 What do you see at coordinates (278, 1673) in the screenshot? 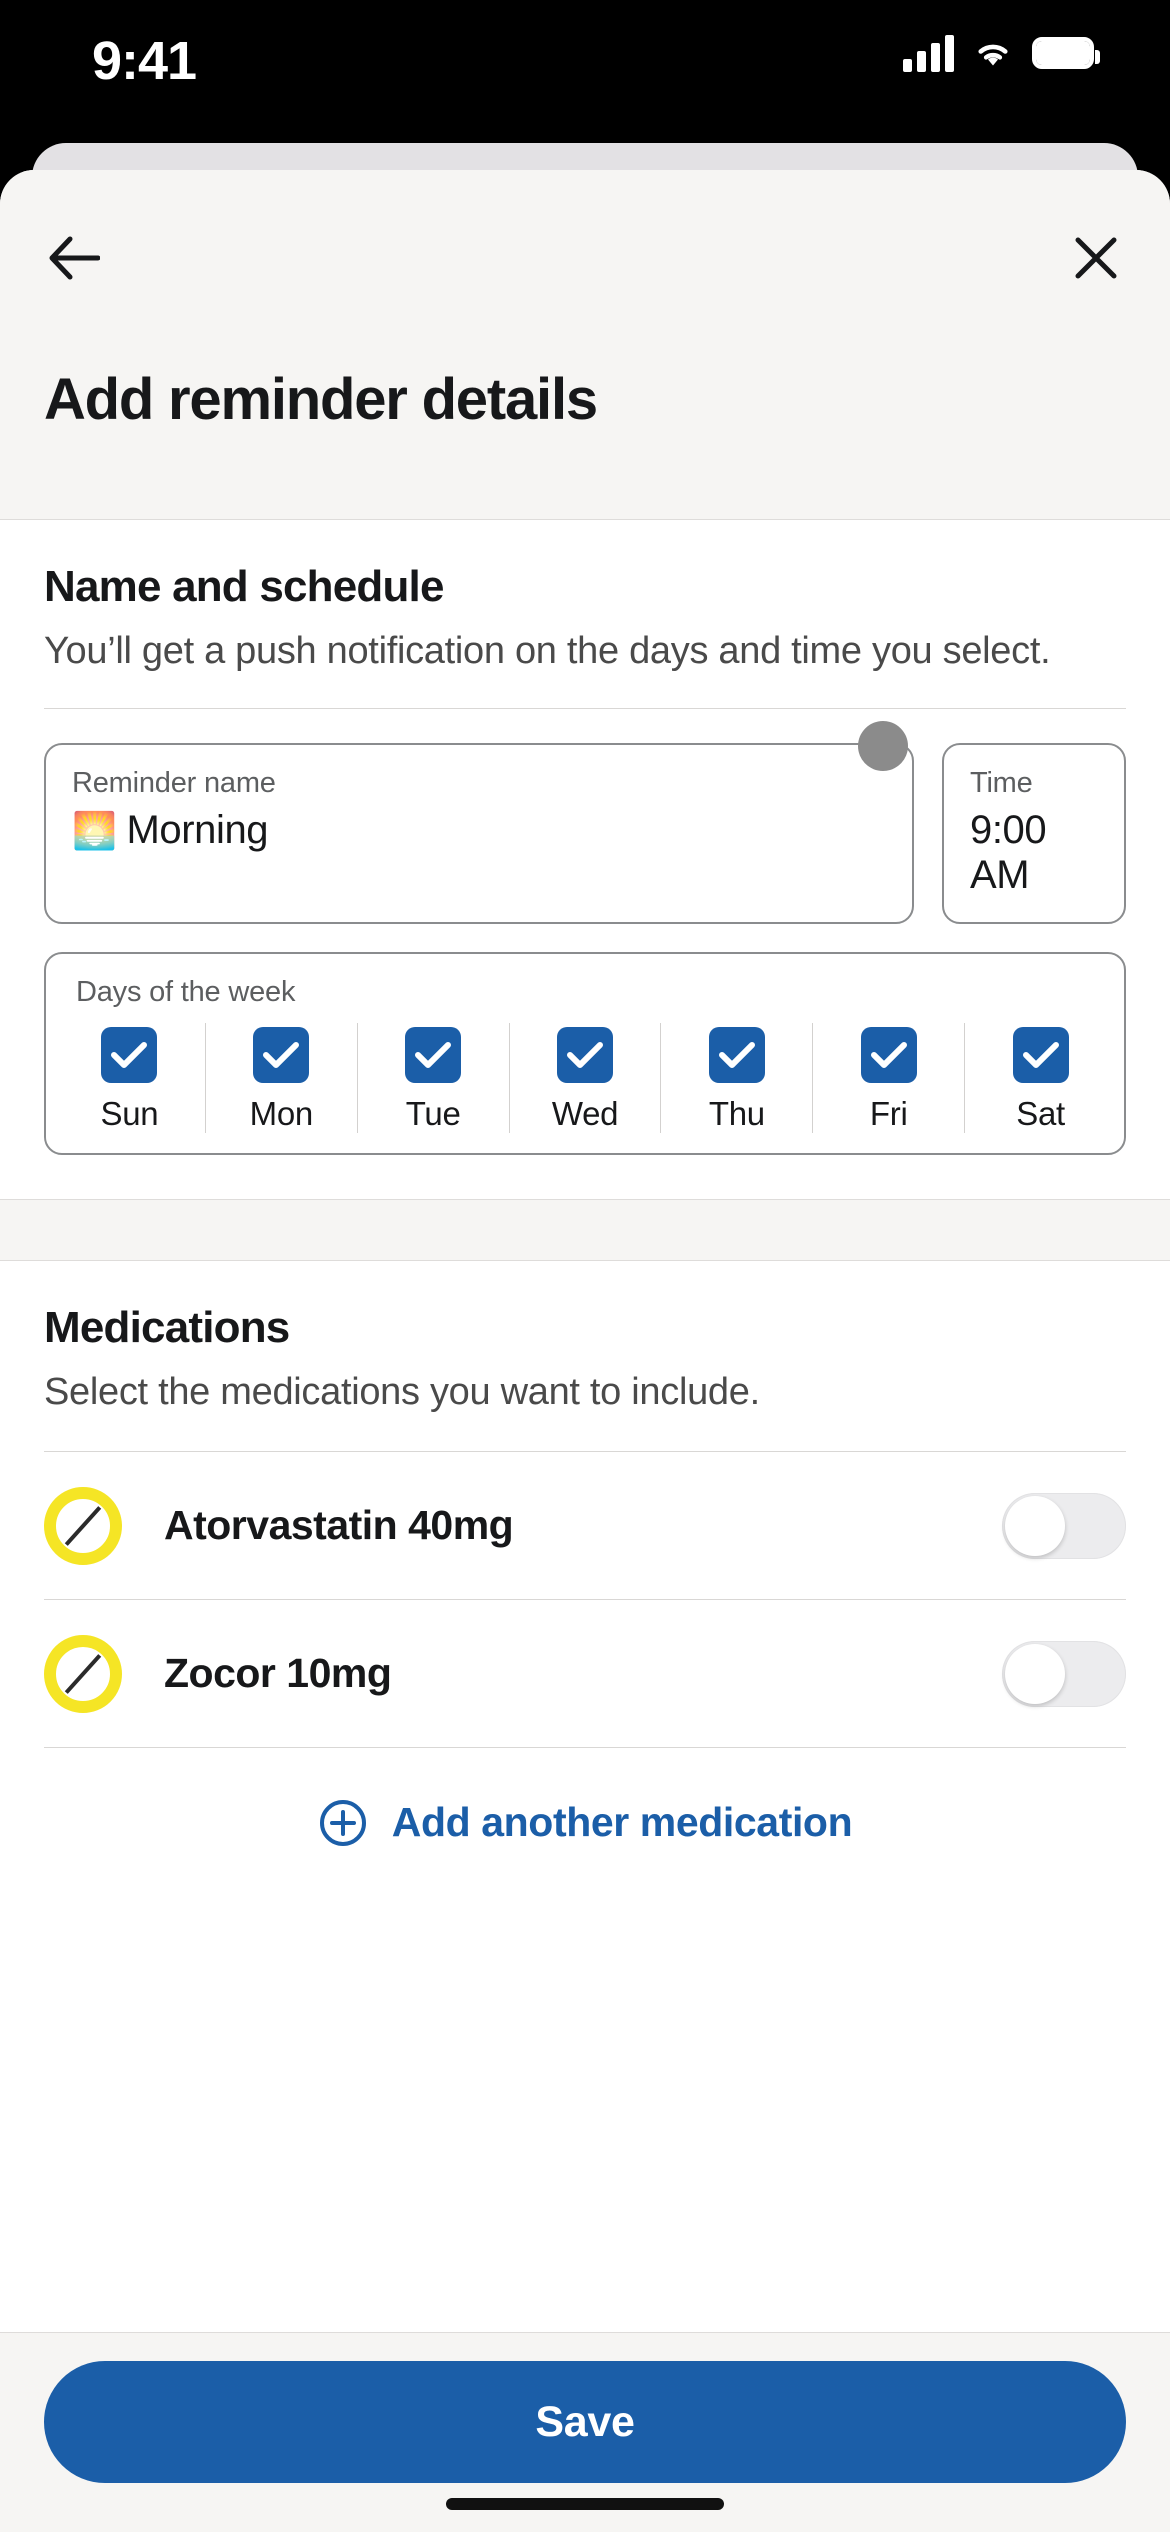
I see `medication-name: Zocor 10mg` at bounding box center [278, 1673].